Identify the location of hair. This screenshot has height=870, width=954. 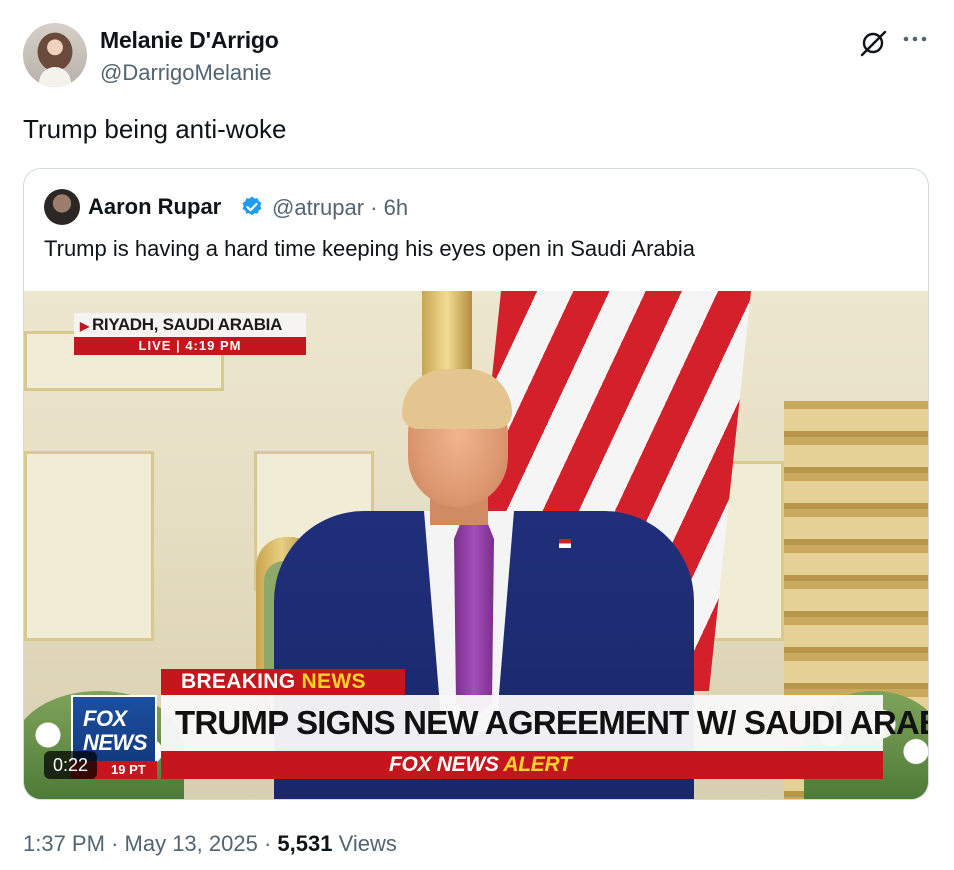
(457, 399).